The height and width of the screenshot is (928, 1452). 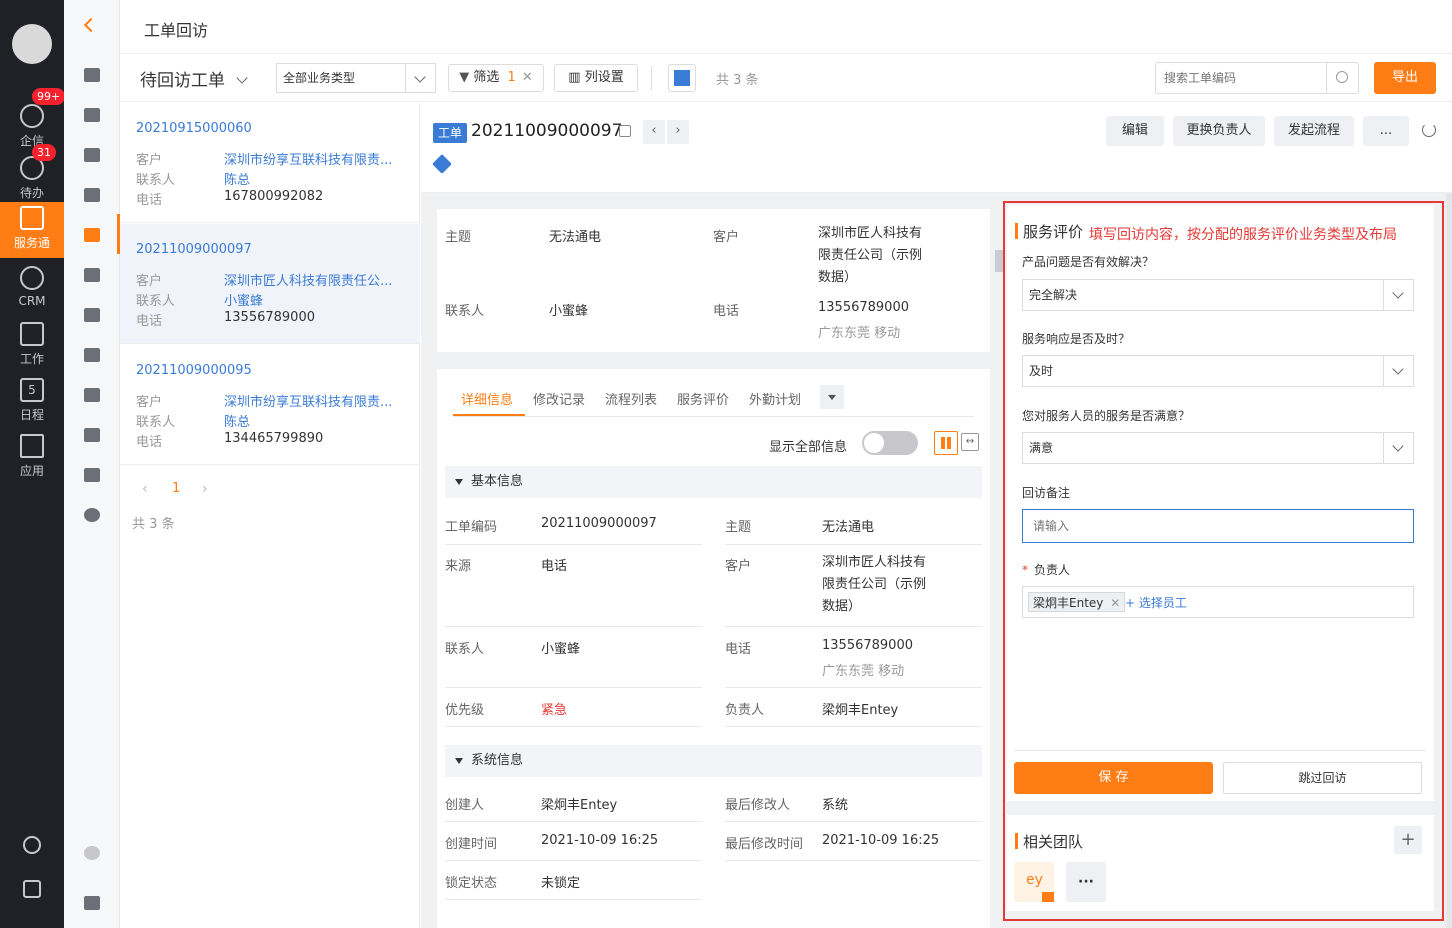 I want to click on system-info-header: 系统信息, so click(x=713, y=761).